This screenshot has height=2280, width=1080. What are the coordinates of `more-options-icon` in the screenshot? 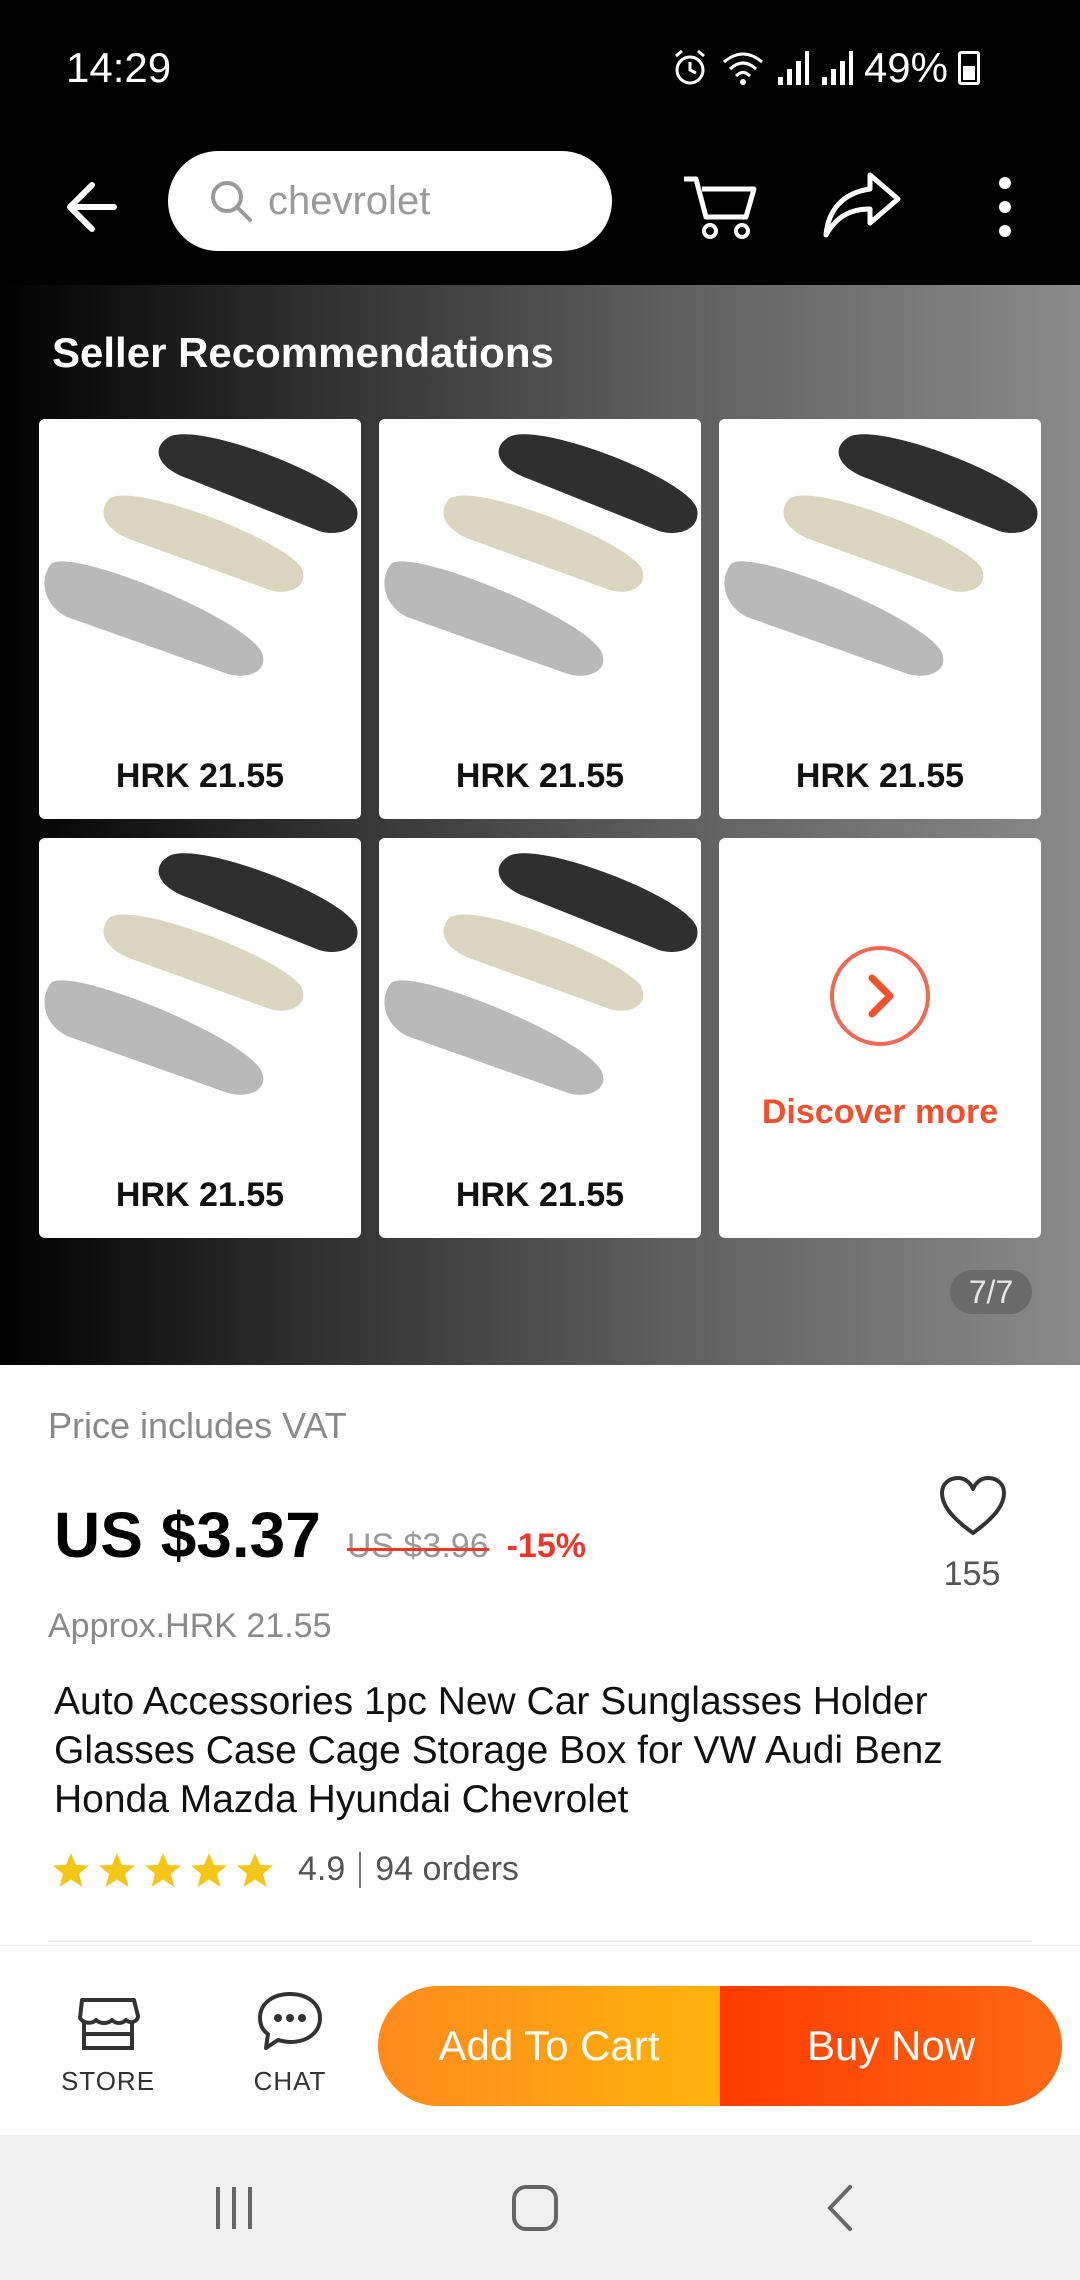 It's located at (1005, 207).